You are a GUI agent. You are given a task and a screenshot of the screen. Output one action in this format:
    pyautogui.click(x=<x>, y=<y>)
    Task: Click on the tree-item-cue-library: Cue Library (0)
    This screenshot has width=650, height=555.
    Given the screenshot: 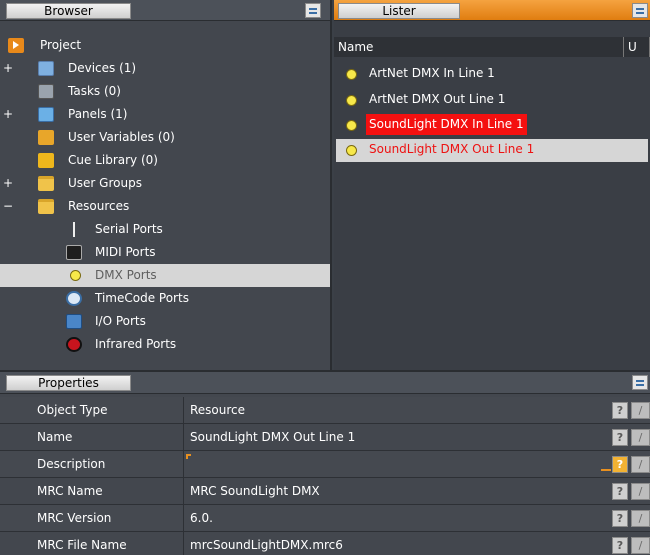 What is the action you would take?
    pyautogui.click(x=165, y=160)
    